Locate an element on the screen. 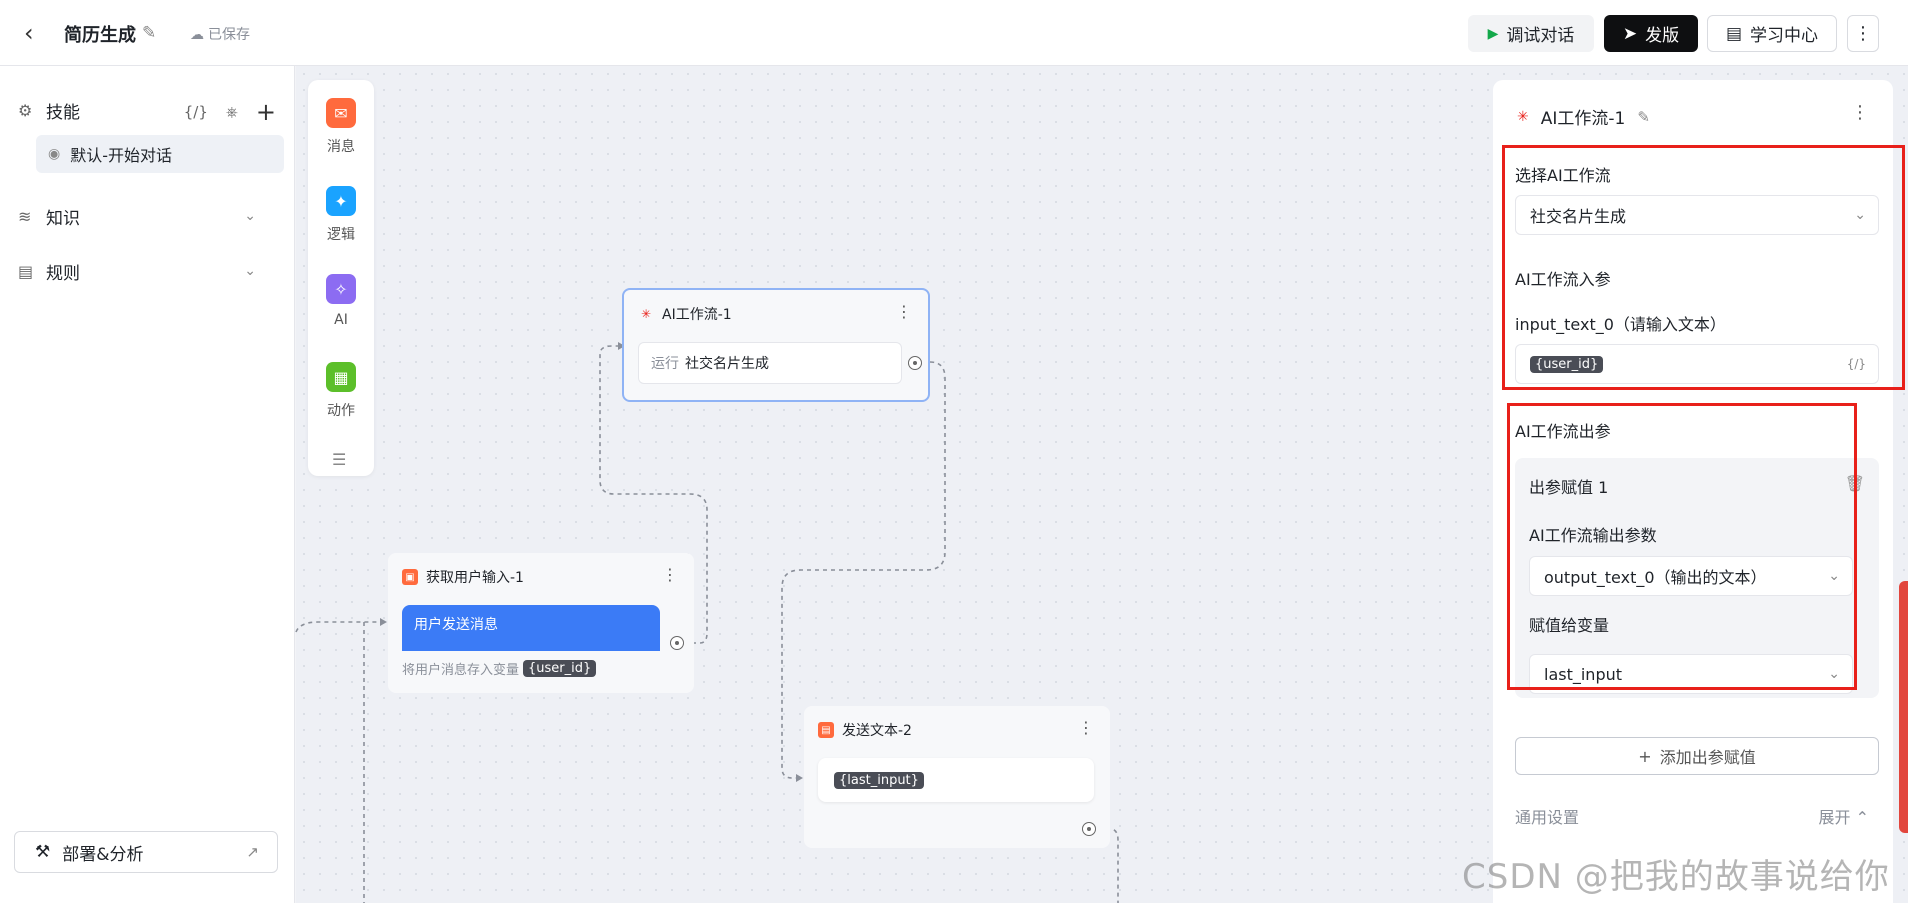 The height and width of the screenshot is (903, 1908). palette-item-logic: ✦ 逻辑 is located at coordinates (341, 215).